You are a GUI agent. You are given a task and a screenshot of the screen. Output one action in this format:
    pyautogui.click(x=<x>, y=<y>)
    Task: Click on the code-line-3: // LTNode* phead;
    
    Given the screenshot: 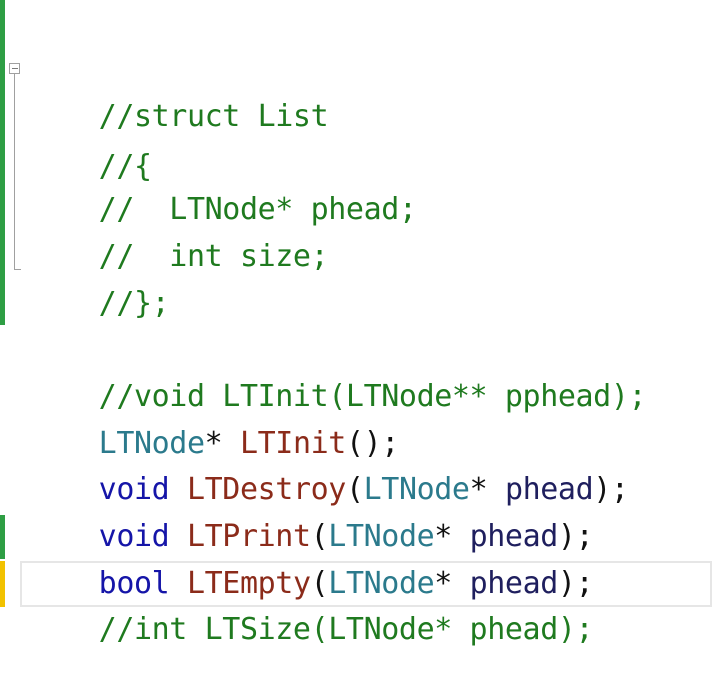 What is the action you would take?
    pyautogui.click(x=222, y=184)
    